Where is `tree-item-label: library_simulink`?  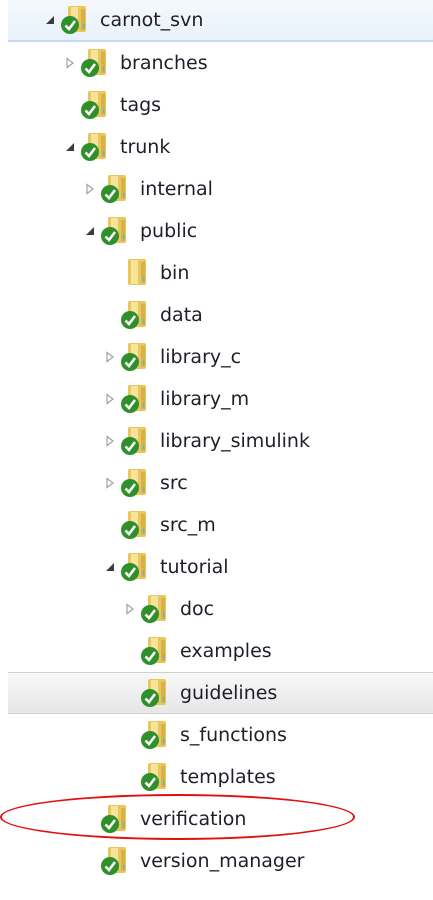
tree-item-label: library_simulink is located at coordinates (235, 441).